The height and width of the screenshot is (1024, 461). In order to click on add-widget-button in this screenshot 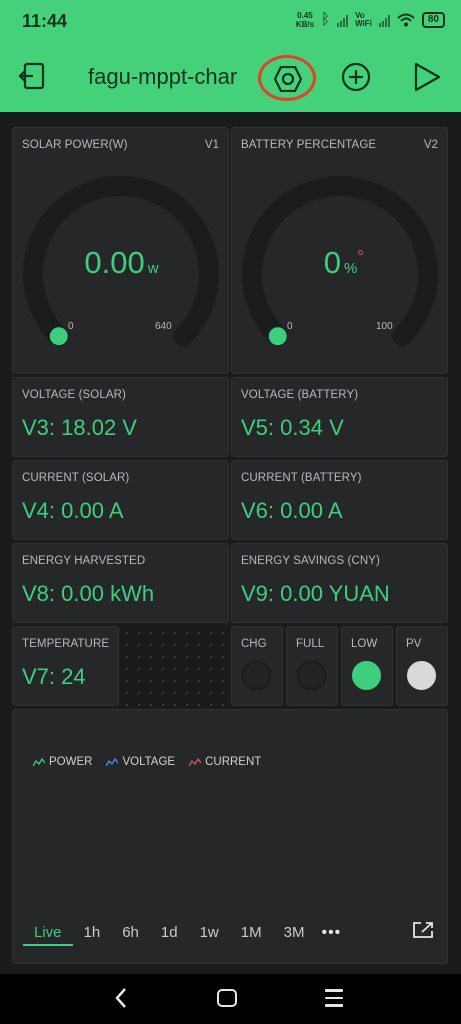, I will do `click(356, 79)`.